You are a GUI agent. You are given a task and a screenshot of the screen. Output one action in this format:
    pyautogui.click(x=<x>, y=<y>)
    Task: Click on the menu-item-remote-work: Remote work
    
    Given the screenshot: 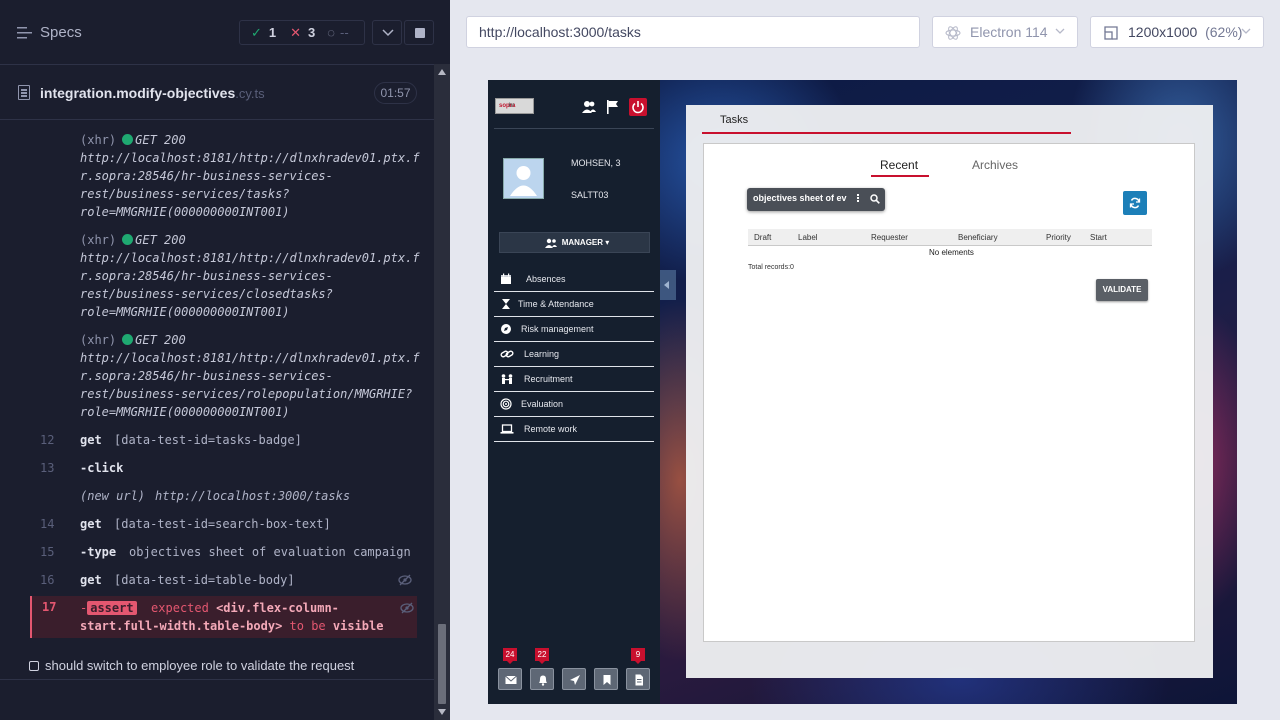 What is the action you would take?
    pyautogui.click(x=574, y=429)
    